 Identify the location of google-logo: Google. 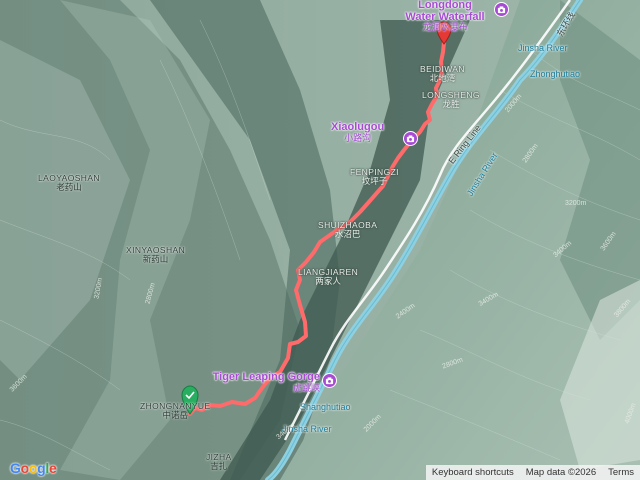
(33, 468).